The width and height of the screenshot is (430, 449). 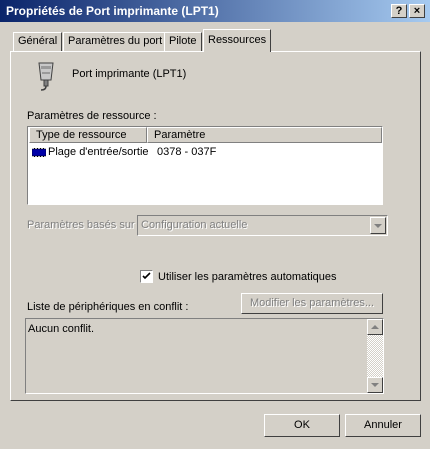 What do you see at coordinates (375, 356) in the screenshot?
I see `scrollbar` at bounding box center [375, 356].